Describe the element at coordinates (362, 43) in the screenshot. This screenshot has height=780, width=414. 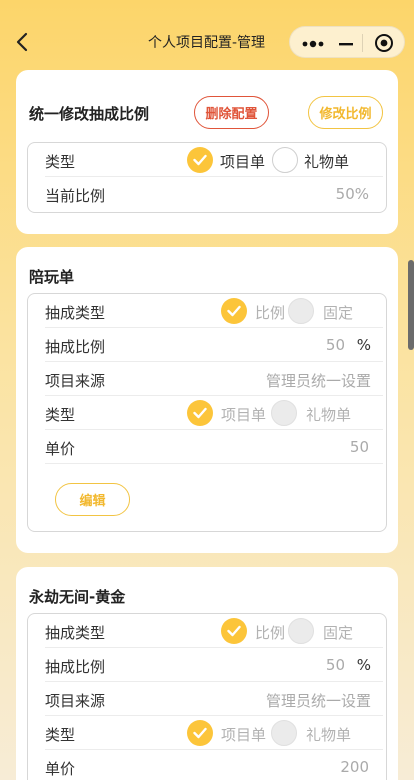
I see `capsule-divider` at that location.